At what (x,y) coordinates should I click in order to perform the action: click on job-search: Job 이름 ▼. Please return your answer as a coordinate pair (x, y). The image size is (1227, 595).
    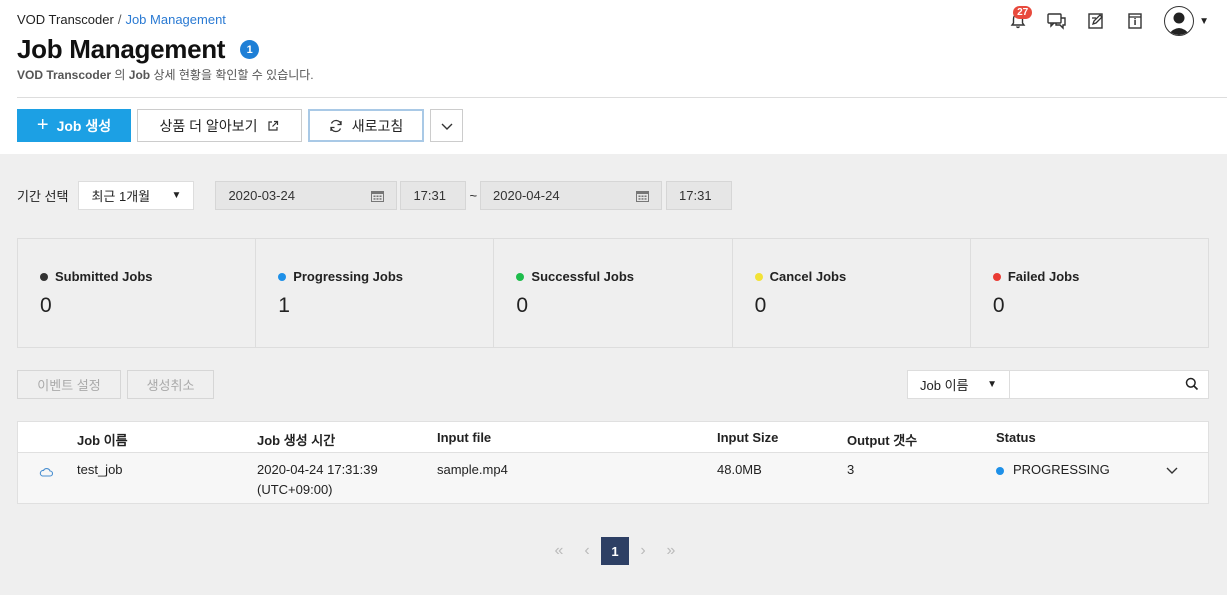
    Looking at the image, I should click on (1058, 384).